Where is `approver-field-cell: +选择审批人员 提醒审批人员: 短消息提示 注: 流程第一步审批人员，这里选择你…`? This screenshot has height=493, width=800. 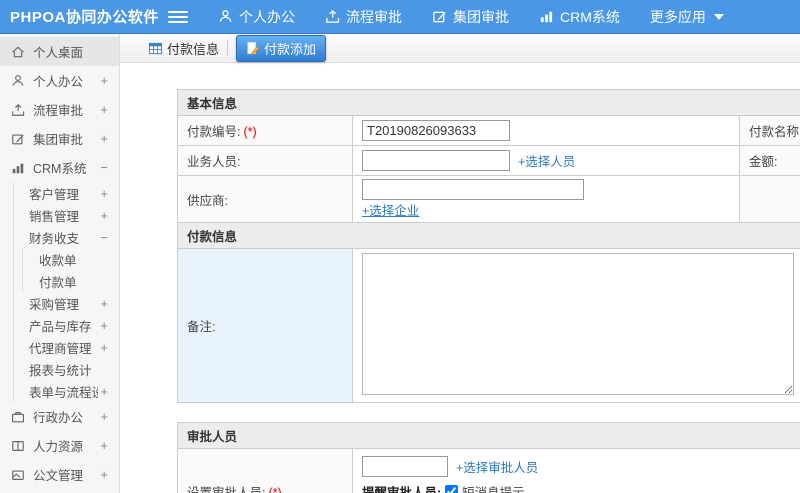
approver-field-cell: +选择审批人员 提醒审批人员: 短消息提示 注: 流程第一步审批人员，这里选择你… is located at coordinates (575, 470).